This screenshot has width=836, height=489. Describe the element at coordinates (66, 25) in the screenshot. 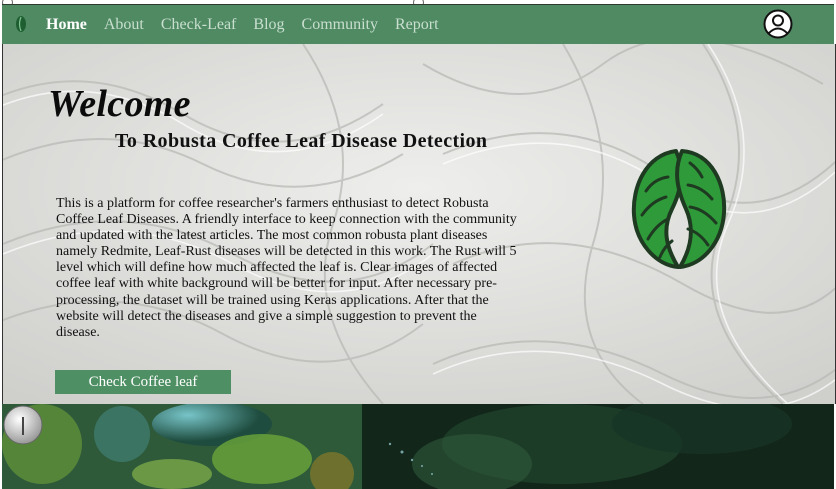

I see `nav-home: Home` at that location.